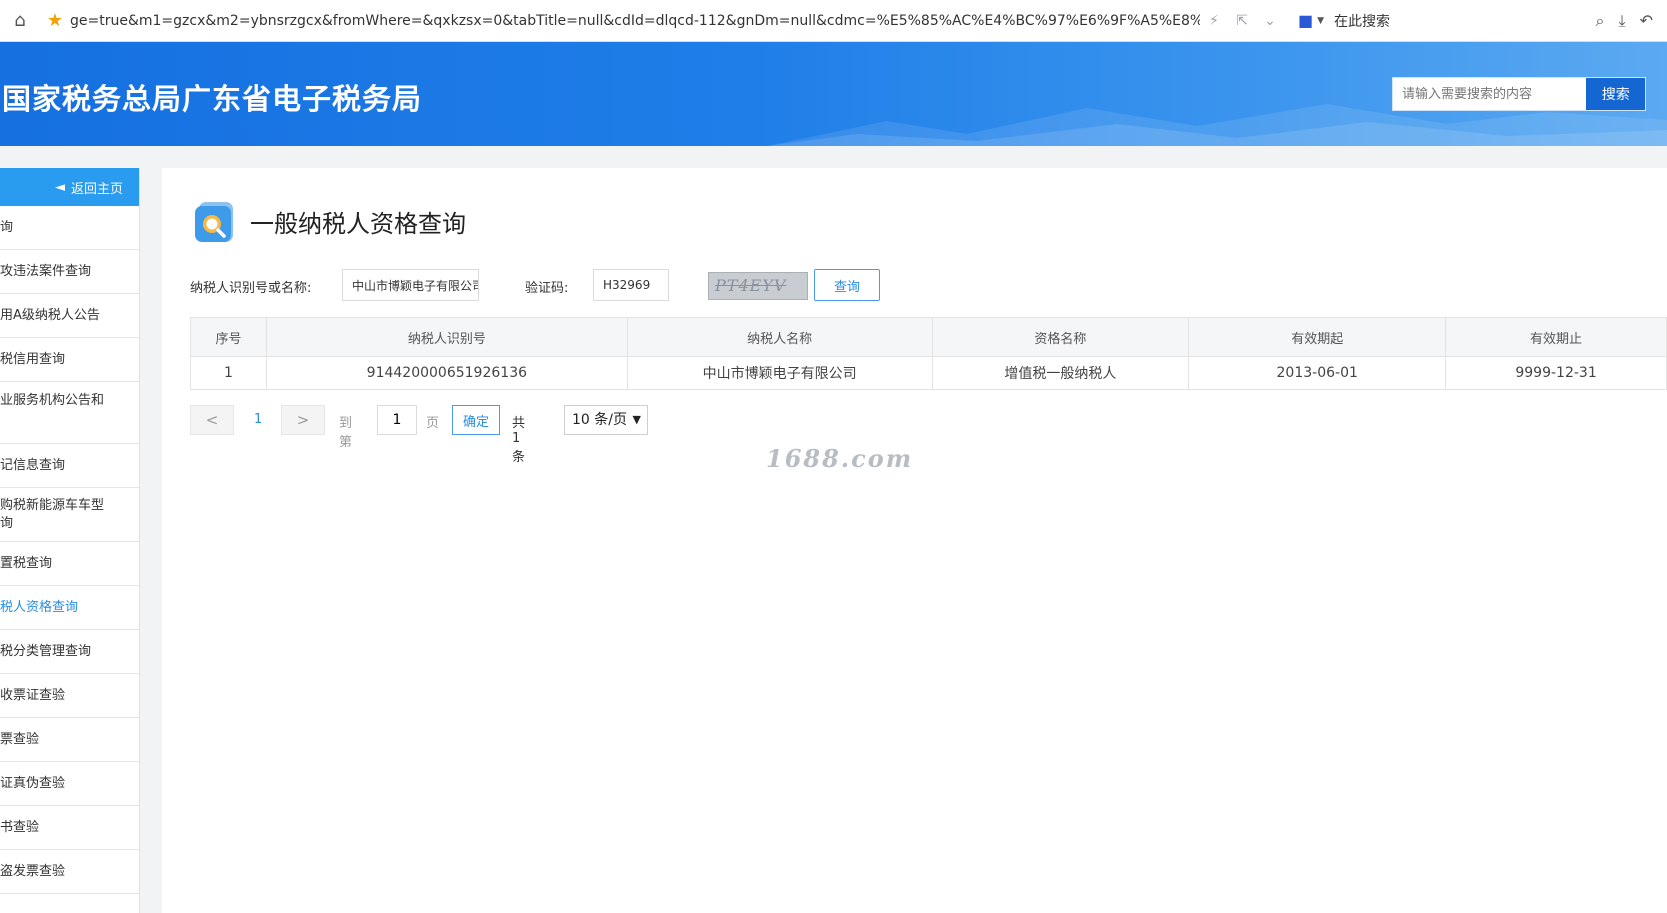 The width and height of the screenshot is (1667, 913). I want to click on sidebar-item: 业服务机构公告和, so click(69, 413).